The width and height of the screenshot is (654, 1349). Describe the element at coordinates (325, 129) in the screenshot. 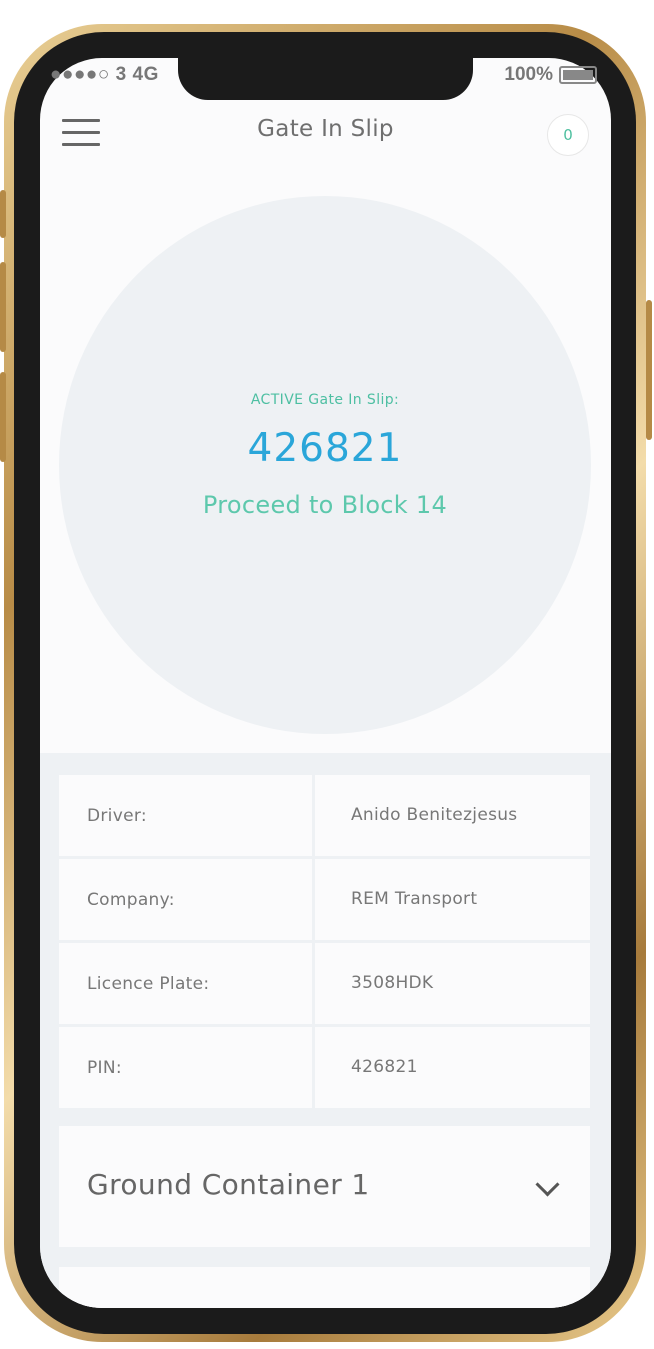

I see `page-title: Gate In Slip` at that location.